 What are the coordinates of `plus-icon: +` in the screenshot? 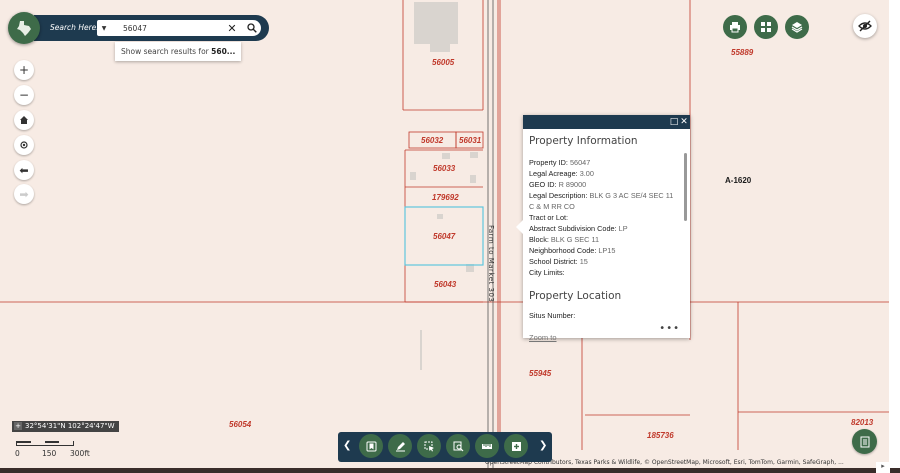 It's located at (24, 70).